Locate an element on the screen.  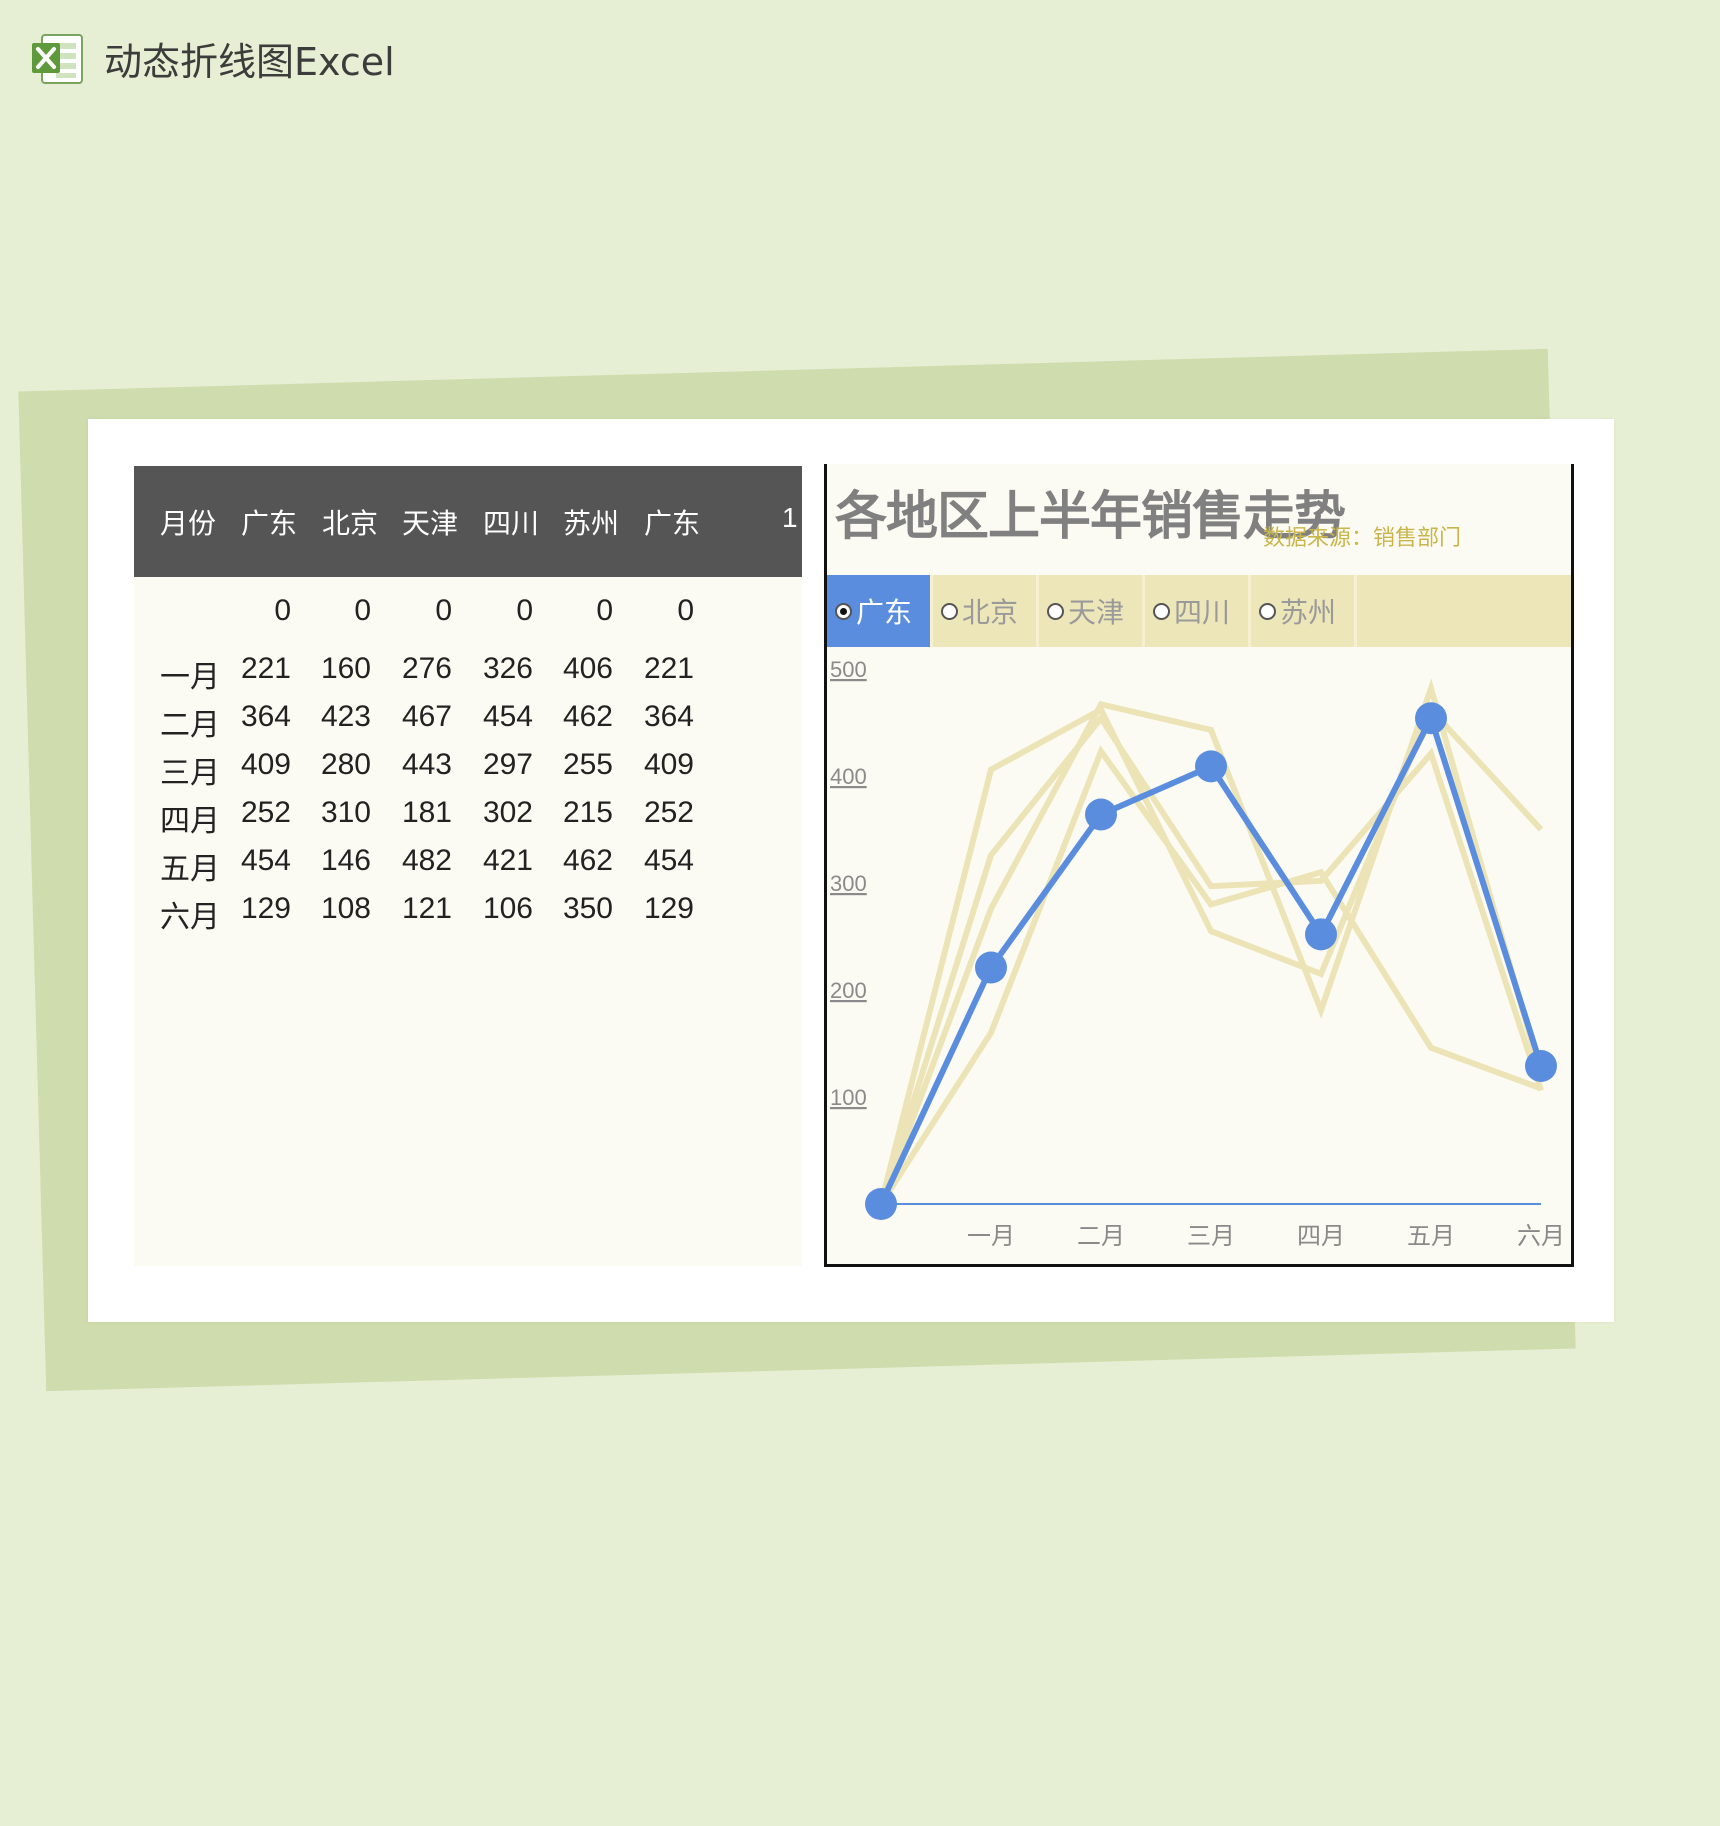
region-option: 天津 is located at coordinates (1092, 611).